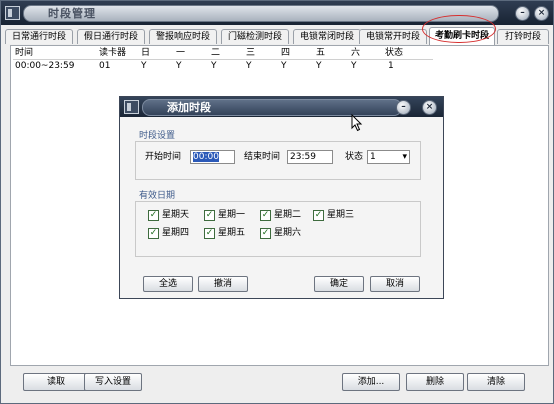  What do you see at coordinates (168, 284) in the screenshot?
I see `select-all-button: 全选` at bounding box center [168, 284].